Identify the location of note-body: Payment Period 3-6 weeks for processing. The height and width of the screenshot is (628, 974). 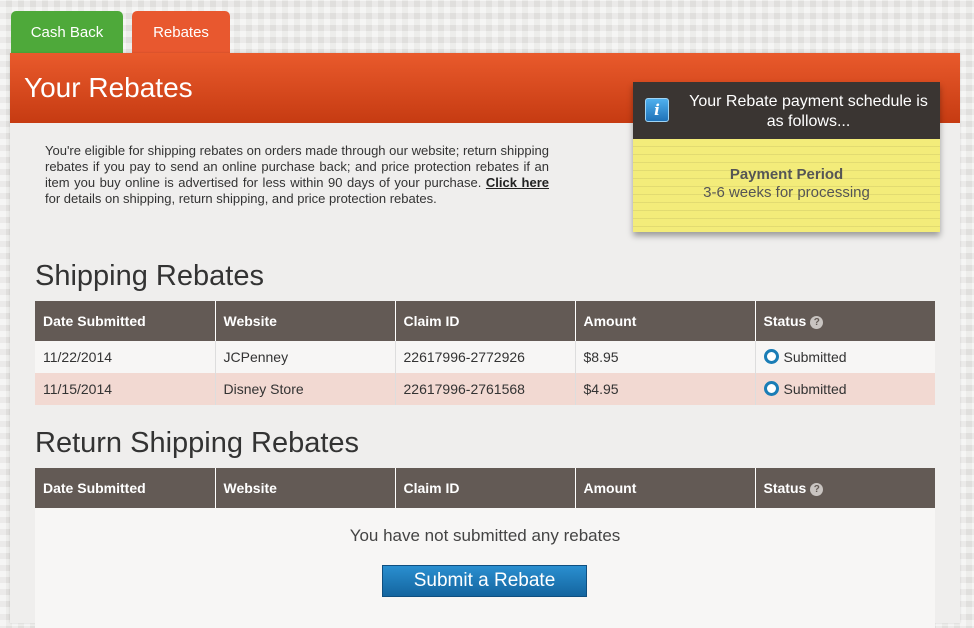
(786, 185).